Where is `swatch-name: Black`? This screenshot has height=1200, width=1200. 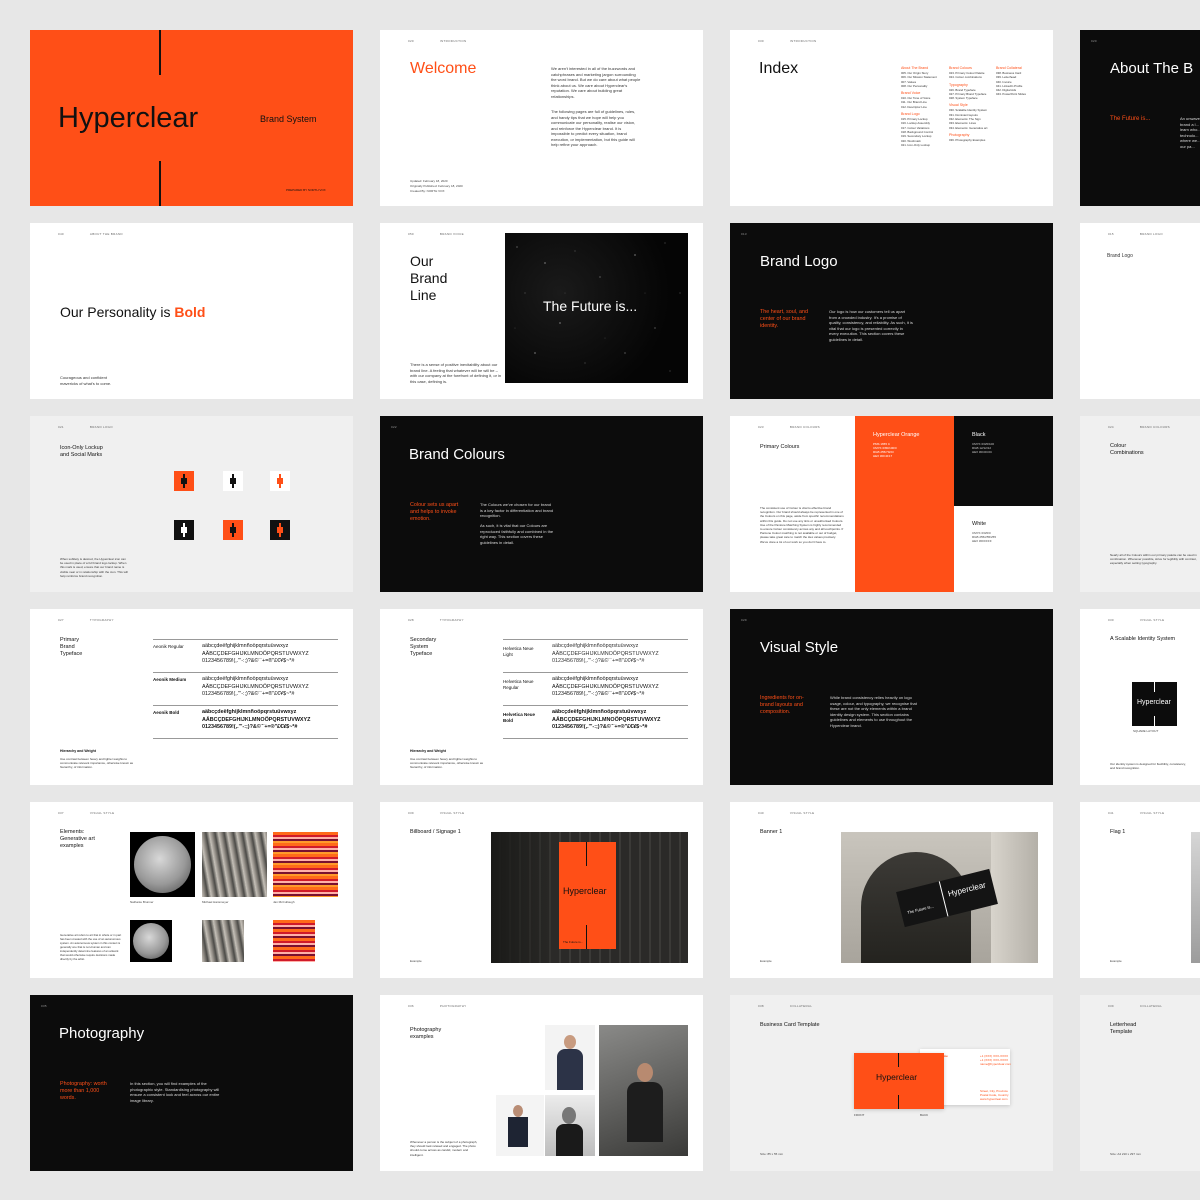
swatch-name: Black is located at coordinates (979, 435).